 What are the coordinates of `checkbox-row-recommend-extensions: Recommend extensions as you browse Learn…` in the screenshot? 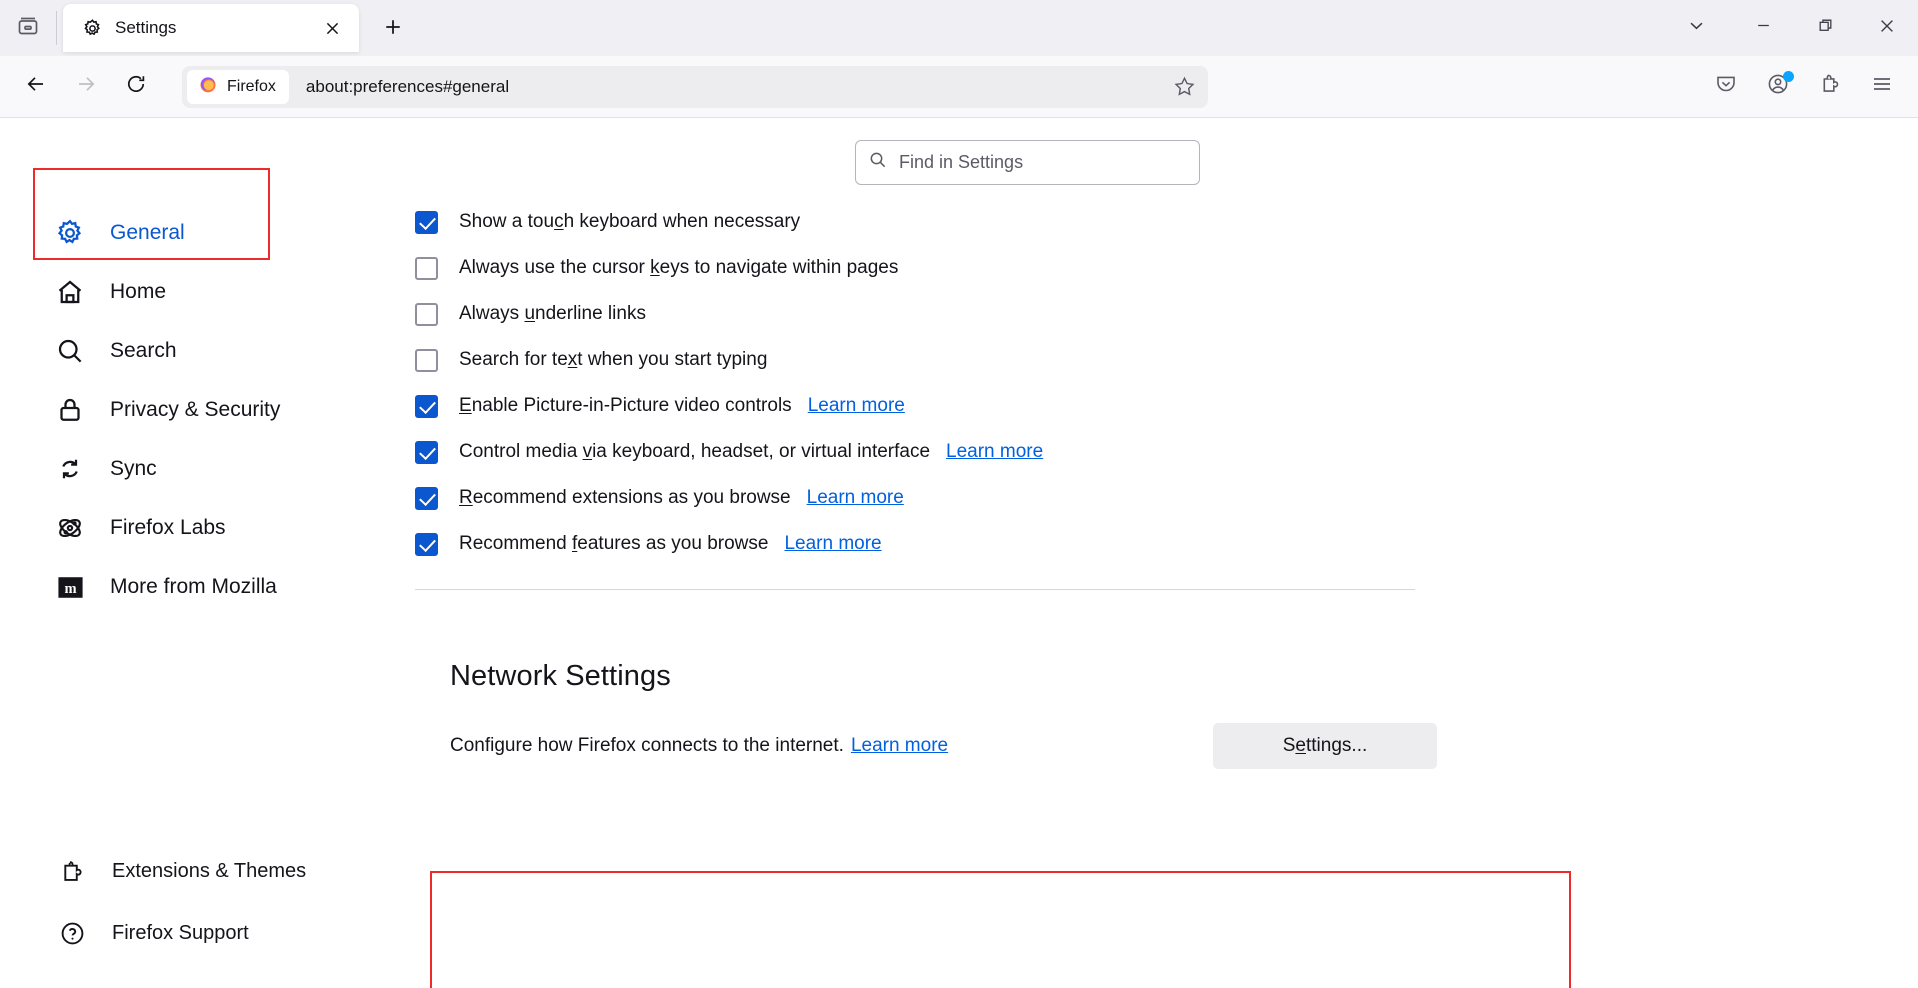 It's located at (937, 498).